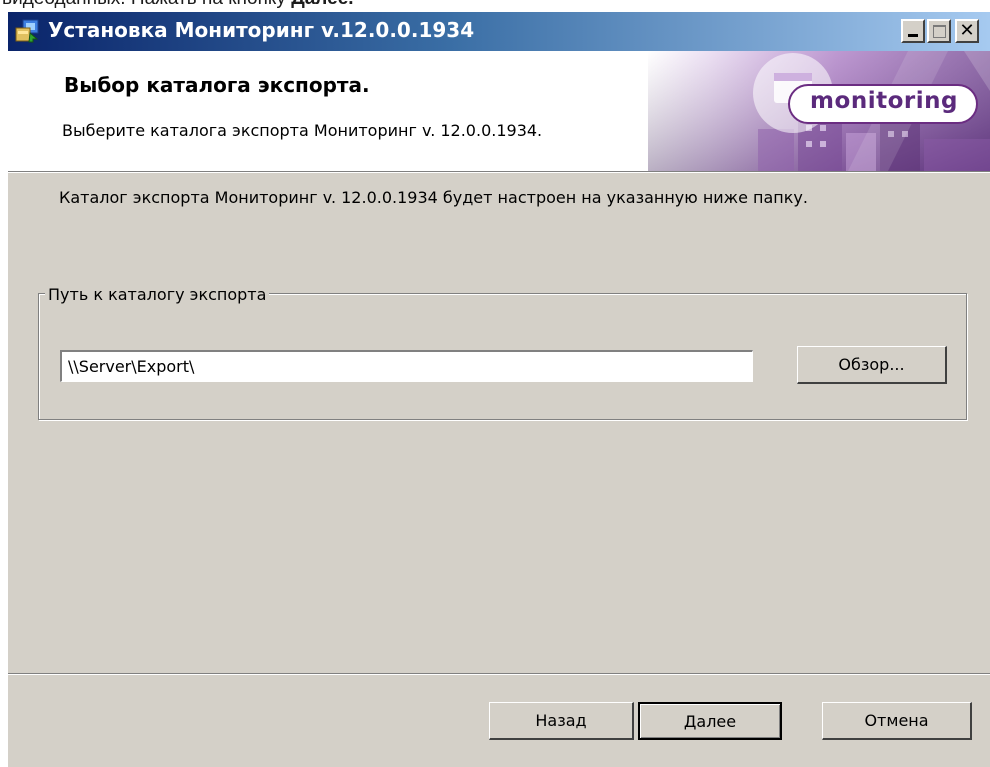 The height and width of the screenshot is (767, 990). I want to click on monitoring-logo-text: monitoring, so click(884, 101).